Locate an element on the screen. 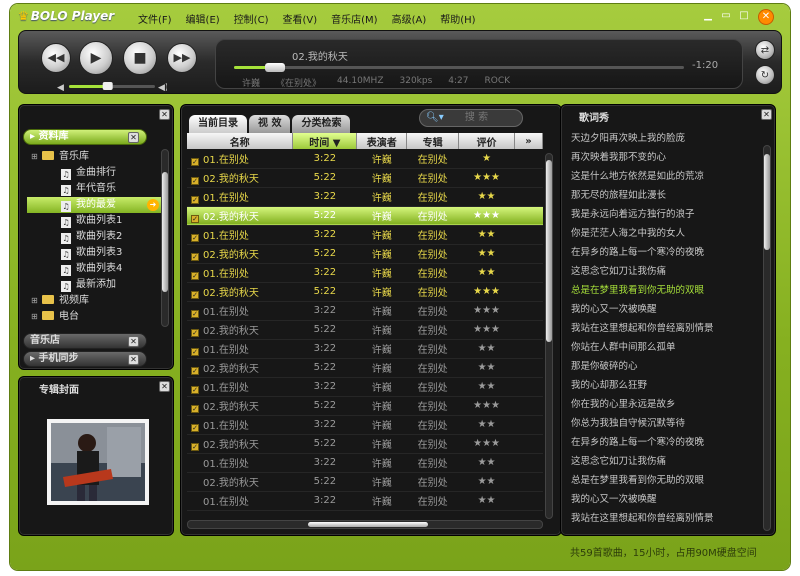 The height and width of the screenshot is (576, 800). search-box: 🔍︎▾ 搜 索 is located at coordinates (471, 118).